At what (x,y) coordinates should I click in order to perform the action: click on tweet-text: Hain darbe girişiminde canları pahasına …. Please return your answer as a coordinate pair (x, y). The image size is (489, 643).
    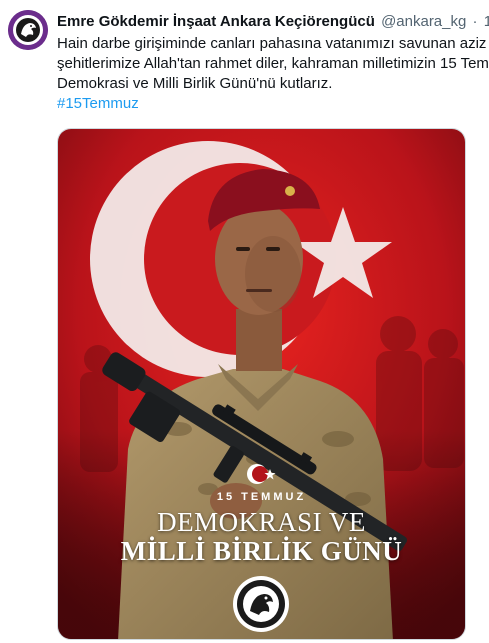
    Looking at the image, I should click on (273, 64).